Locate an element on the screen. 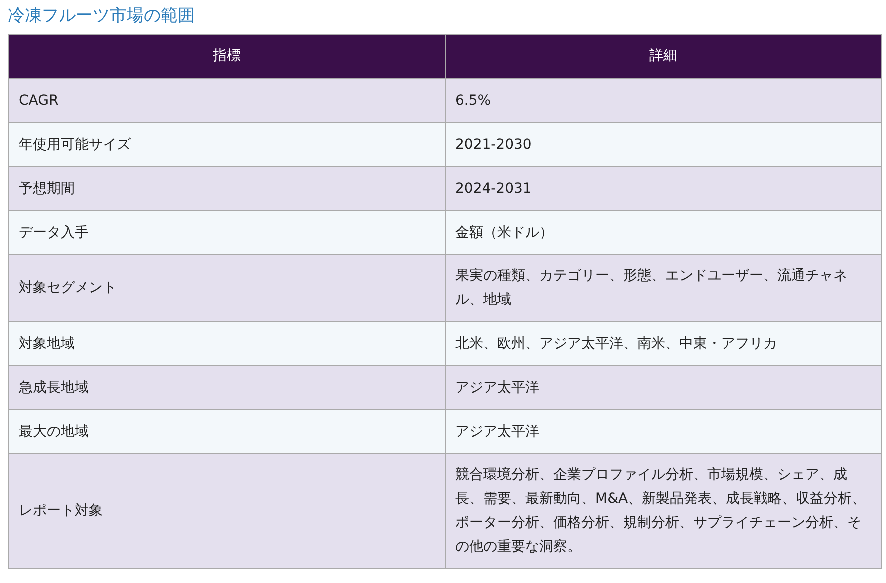 This screenshot has height=583, width=886. table-cell: レポート対象 is located at coordinates (226, 511).